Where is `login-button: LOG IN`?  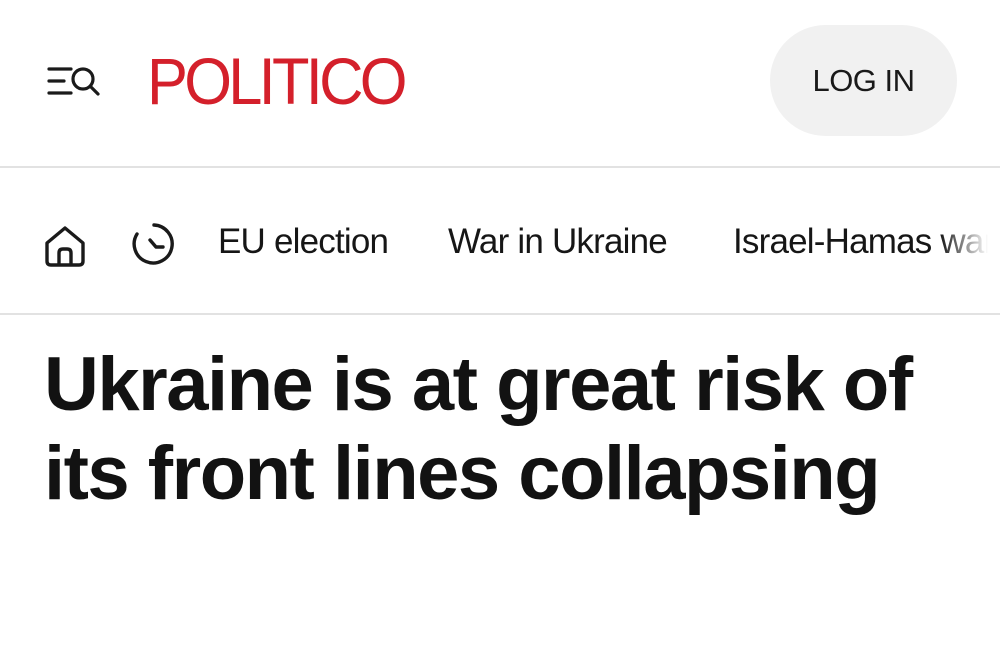
login-button: LOG IN is located at coordinates (863, 80).